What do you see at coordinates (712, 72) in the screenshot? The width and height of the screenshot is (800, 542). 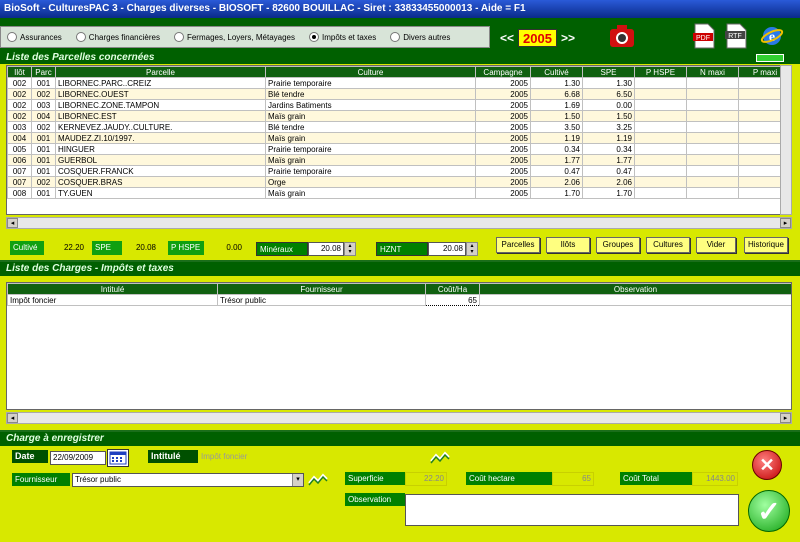 I see `column-header: N maxi` at bounding box center [712, 72].